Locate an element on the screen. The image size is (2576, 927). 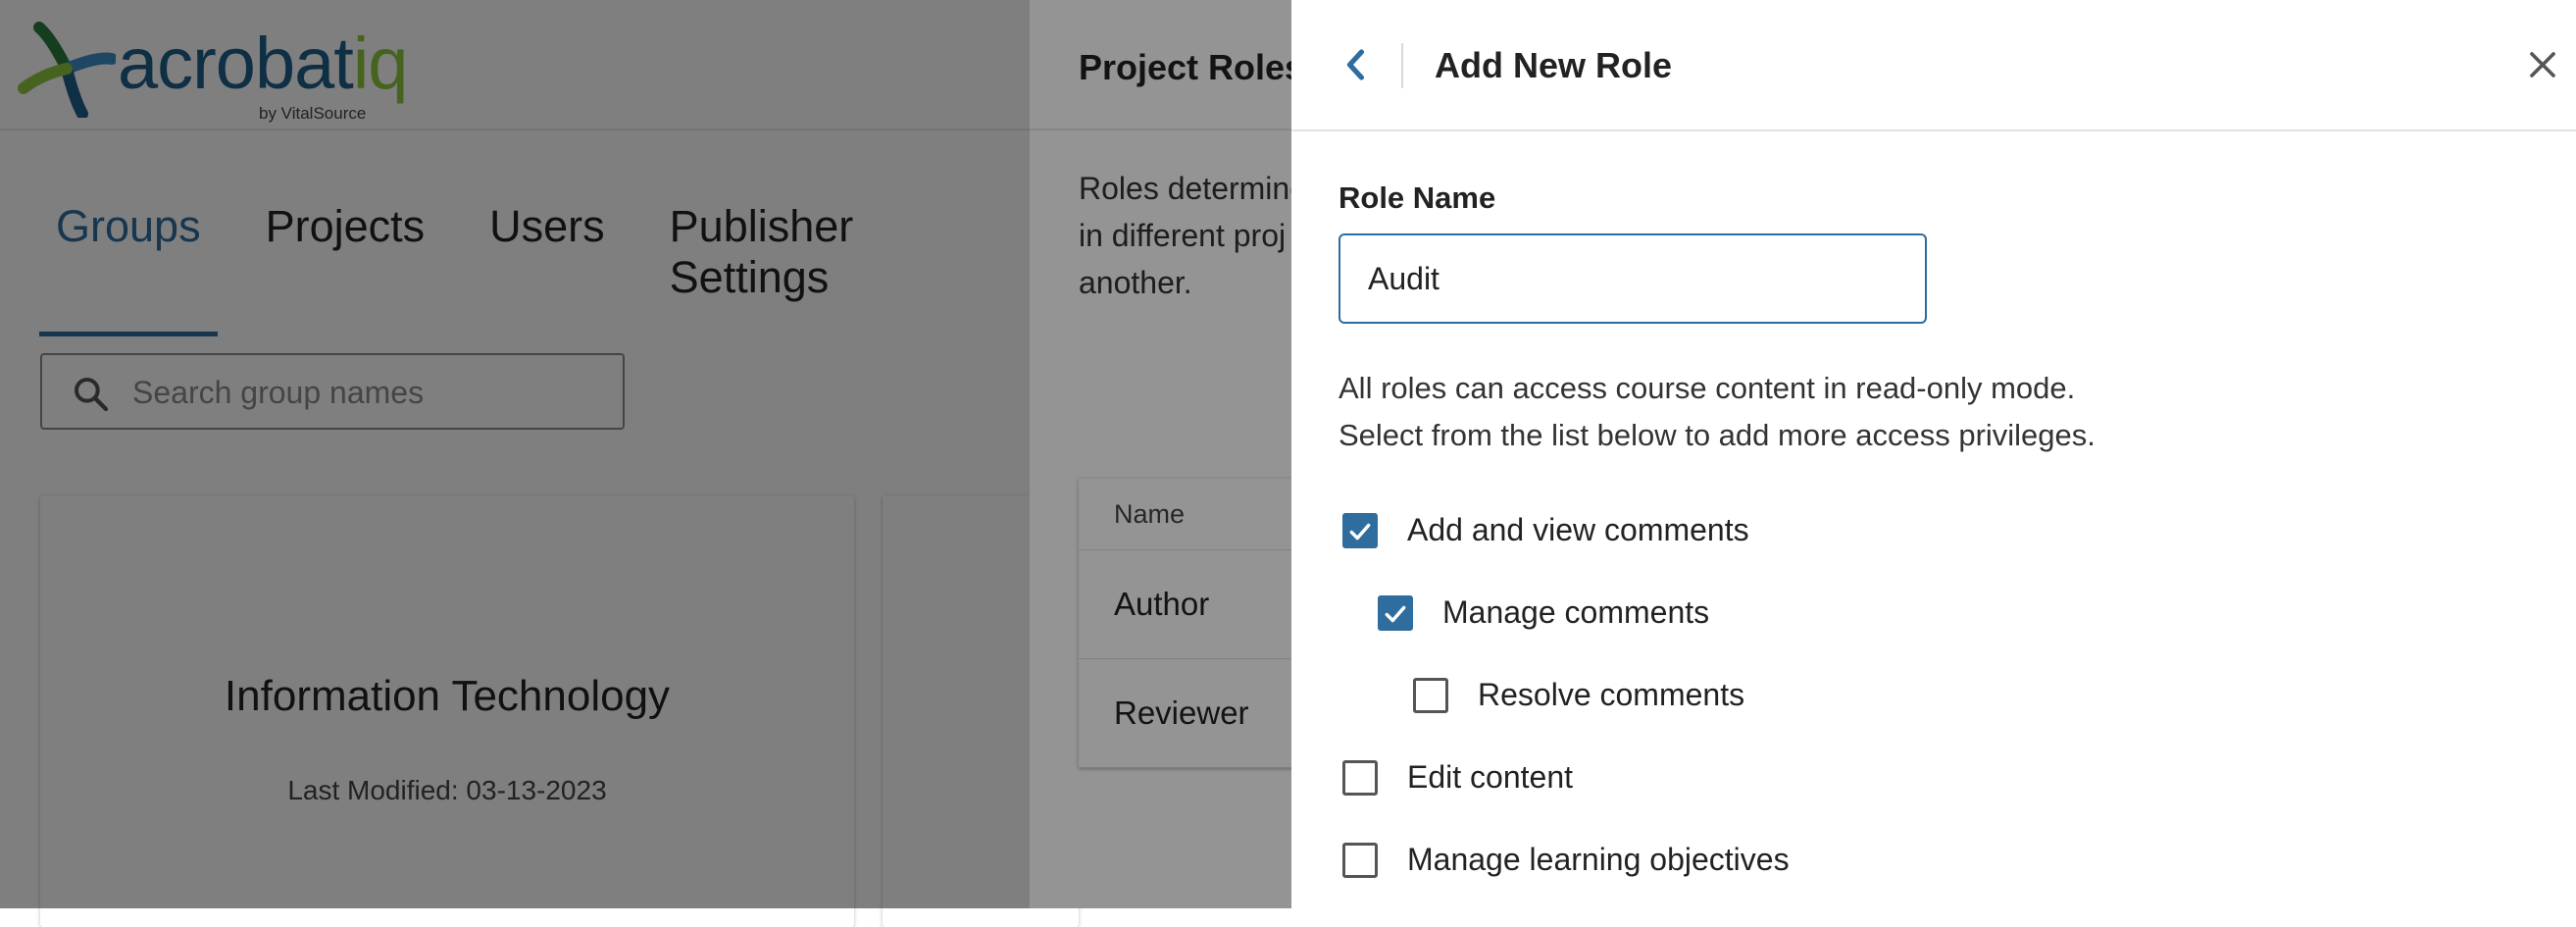
permission-resolve-comments: Resolve comments is located at coordinates (1579, 695).